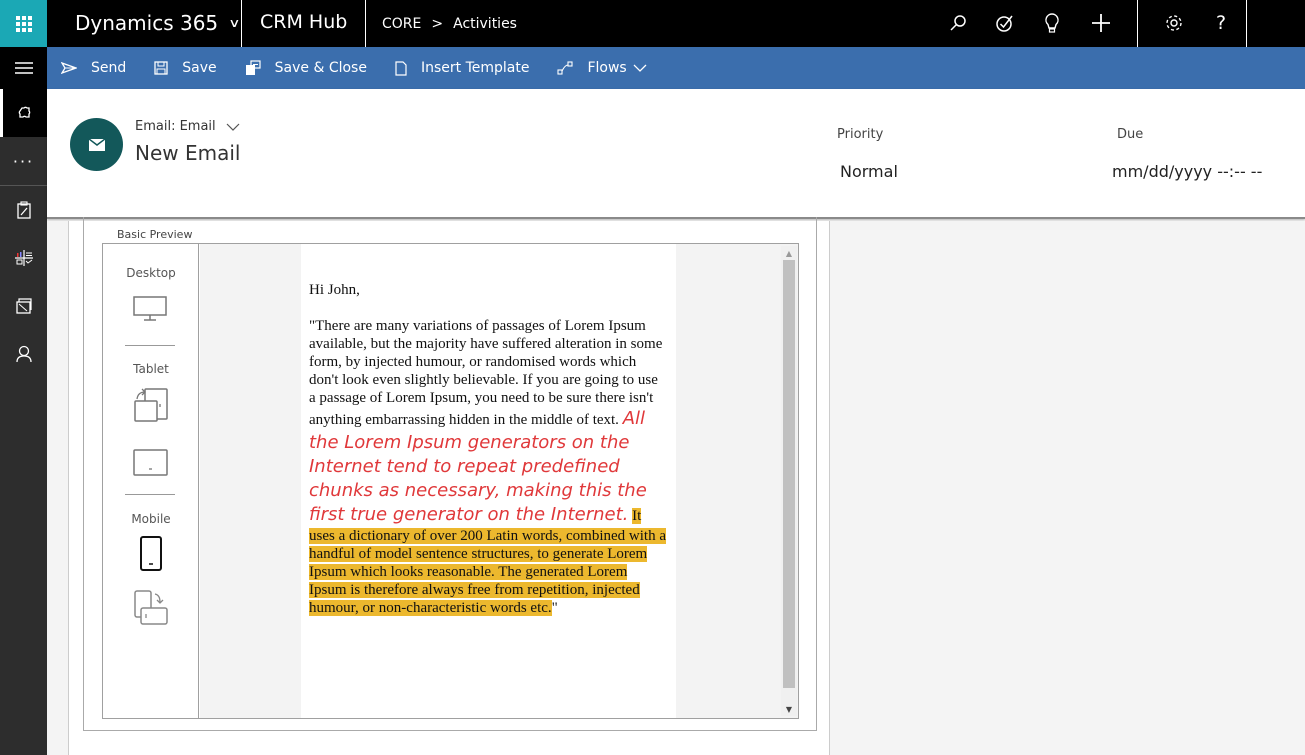 The image size is (1305, 755). I want to click on tablet-landscape-button, so click(151, 465).